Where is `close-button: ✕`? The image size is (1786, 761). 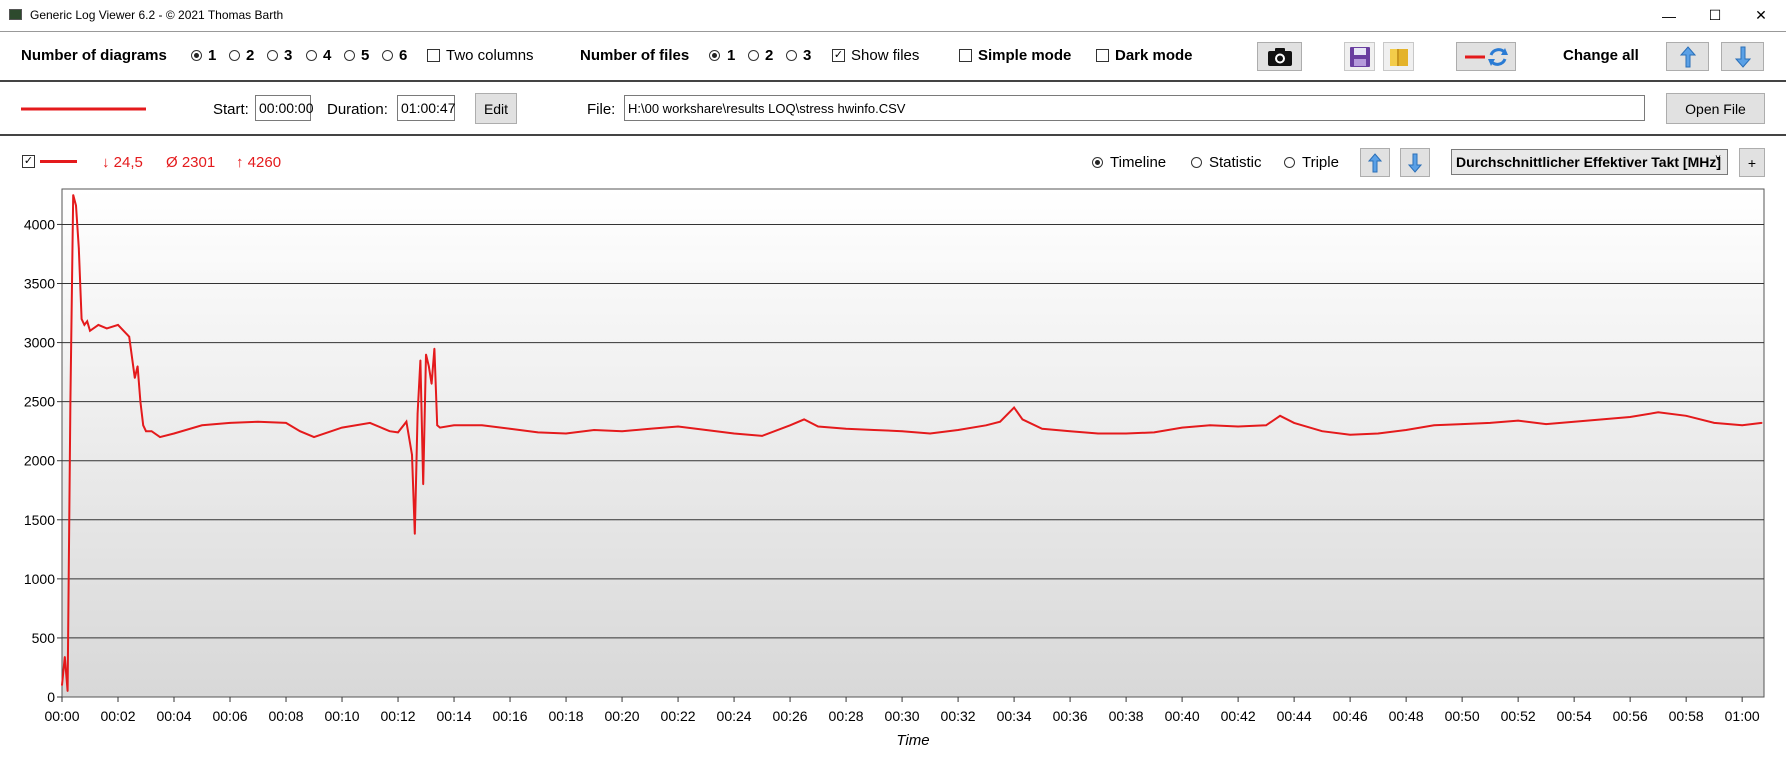
close-button: ✕ is located at coordinates (1761, 15).